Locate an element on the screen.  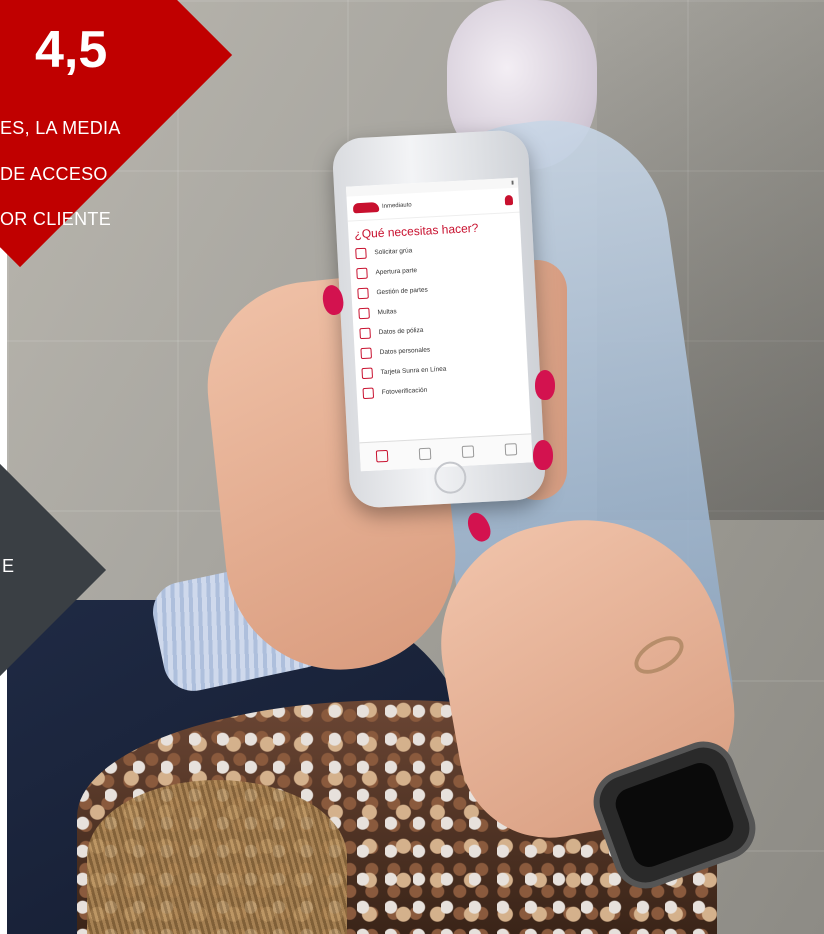
home-button is located at coordinates (450, 477).